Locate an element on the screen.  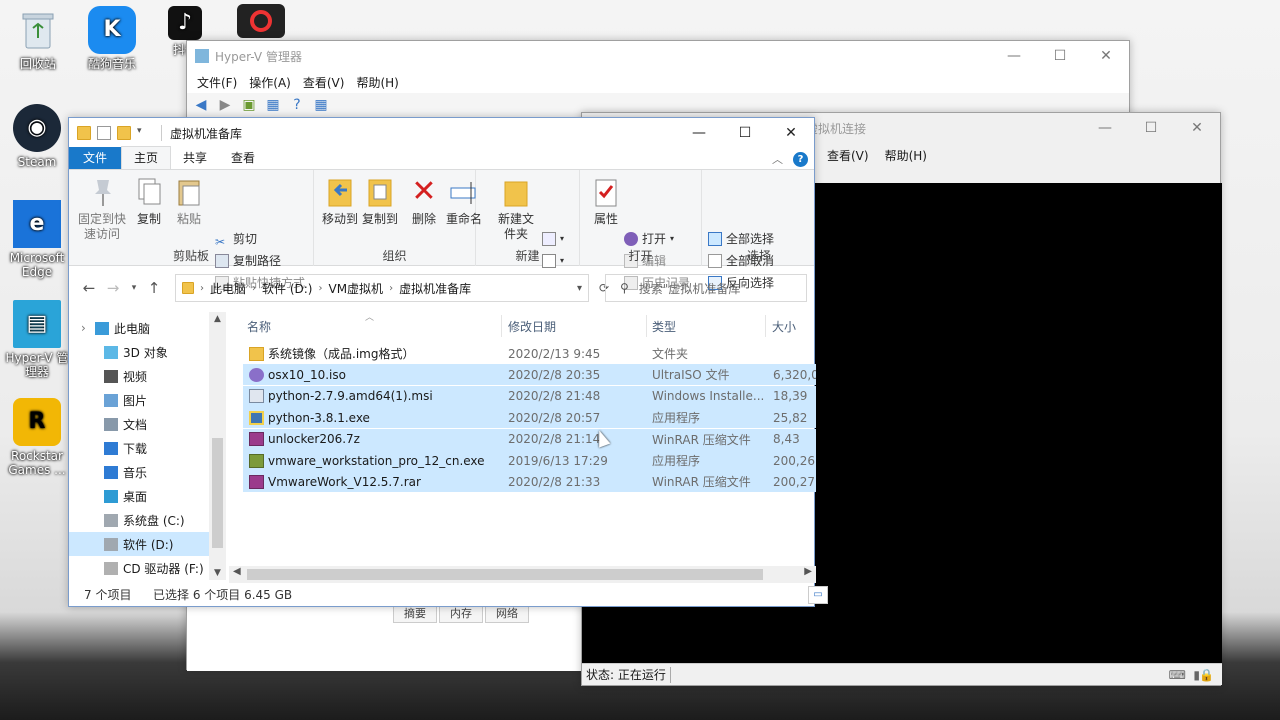
menu-view: 查看(V) is located at coordinates (324, 82).